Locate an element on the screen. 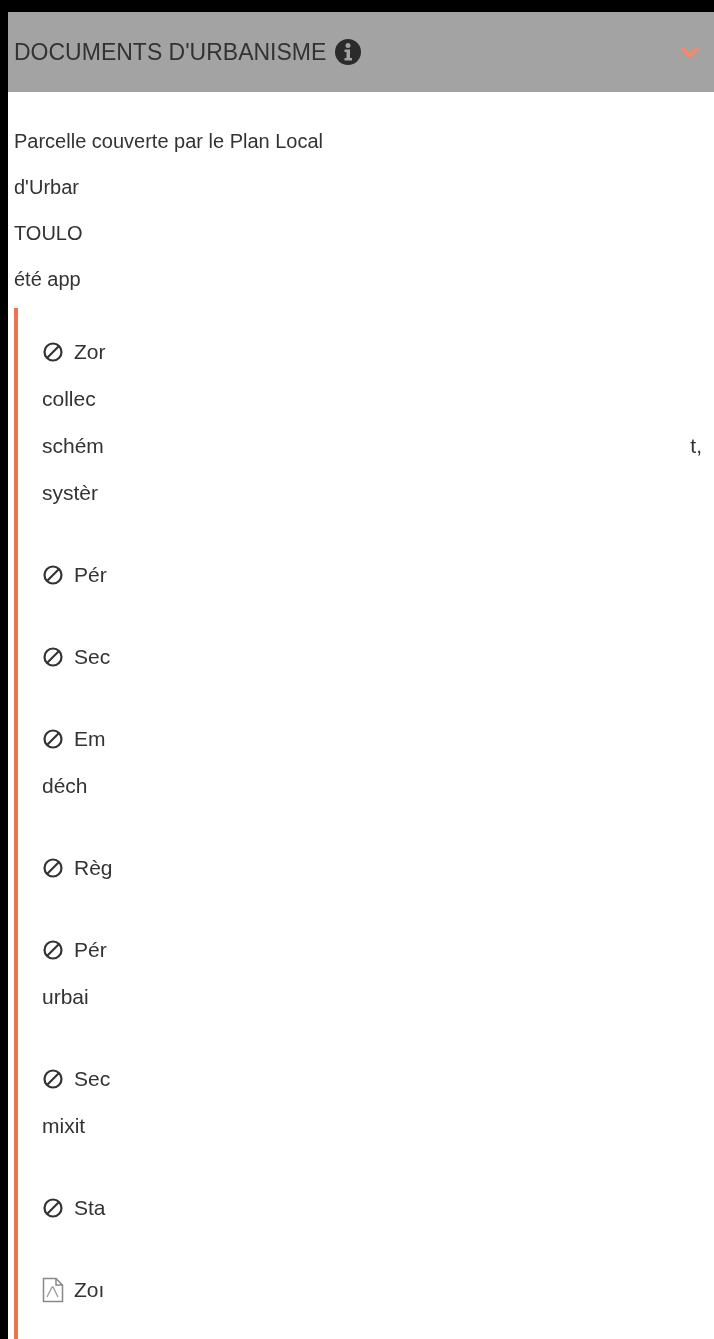 The width and height of the screenshot is (714, 1339). description-line: TOULO is located at coordinates (48, 233).